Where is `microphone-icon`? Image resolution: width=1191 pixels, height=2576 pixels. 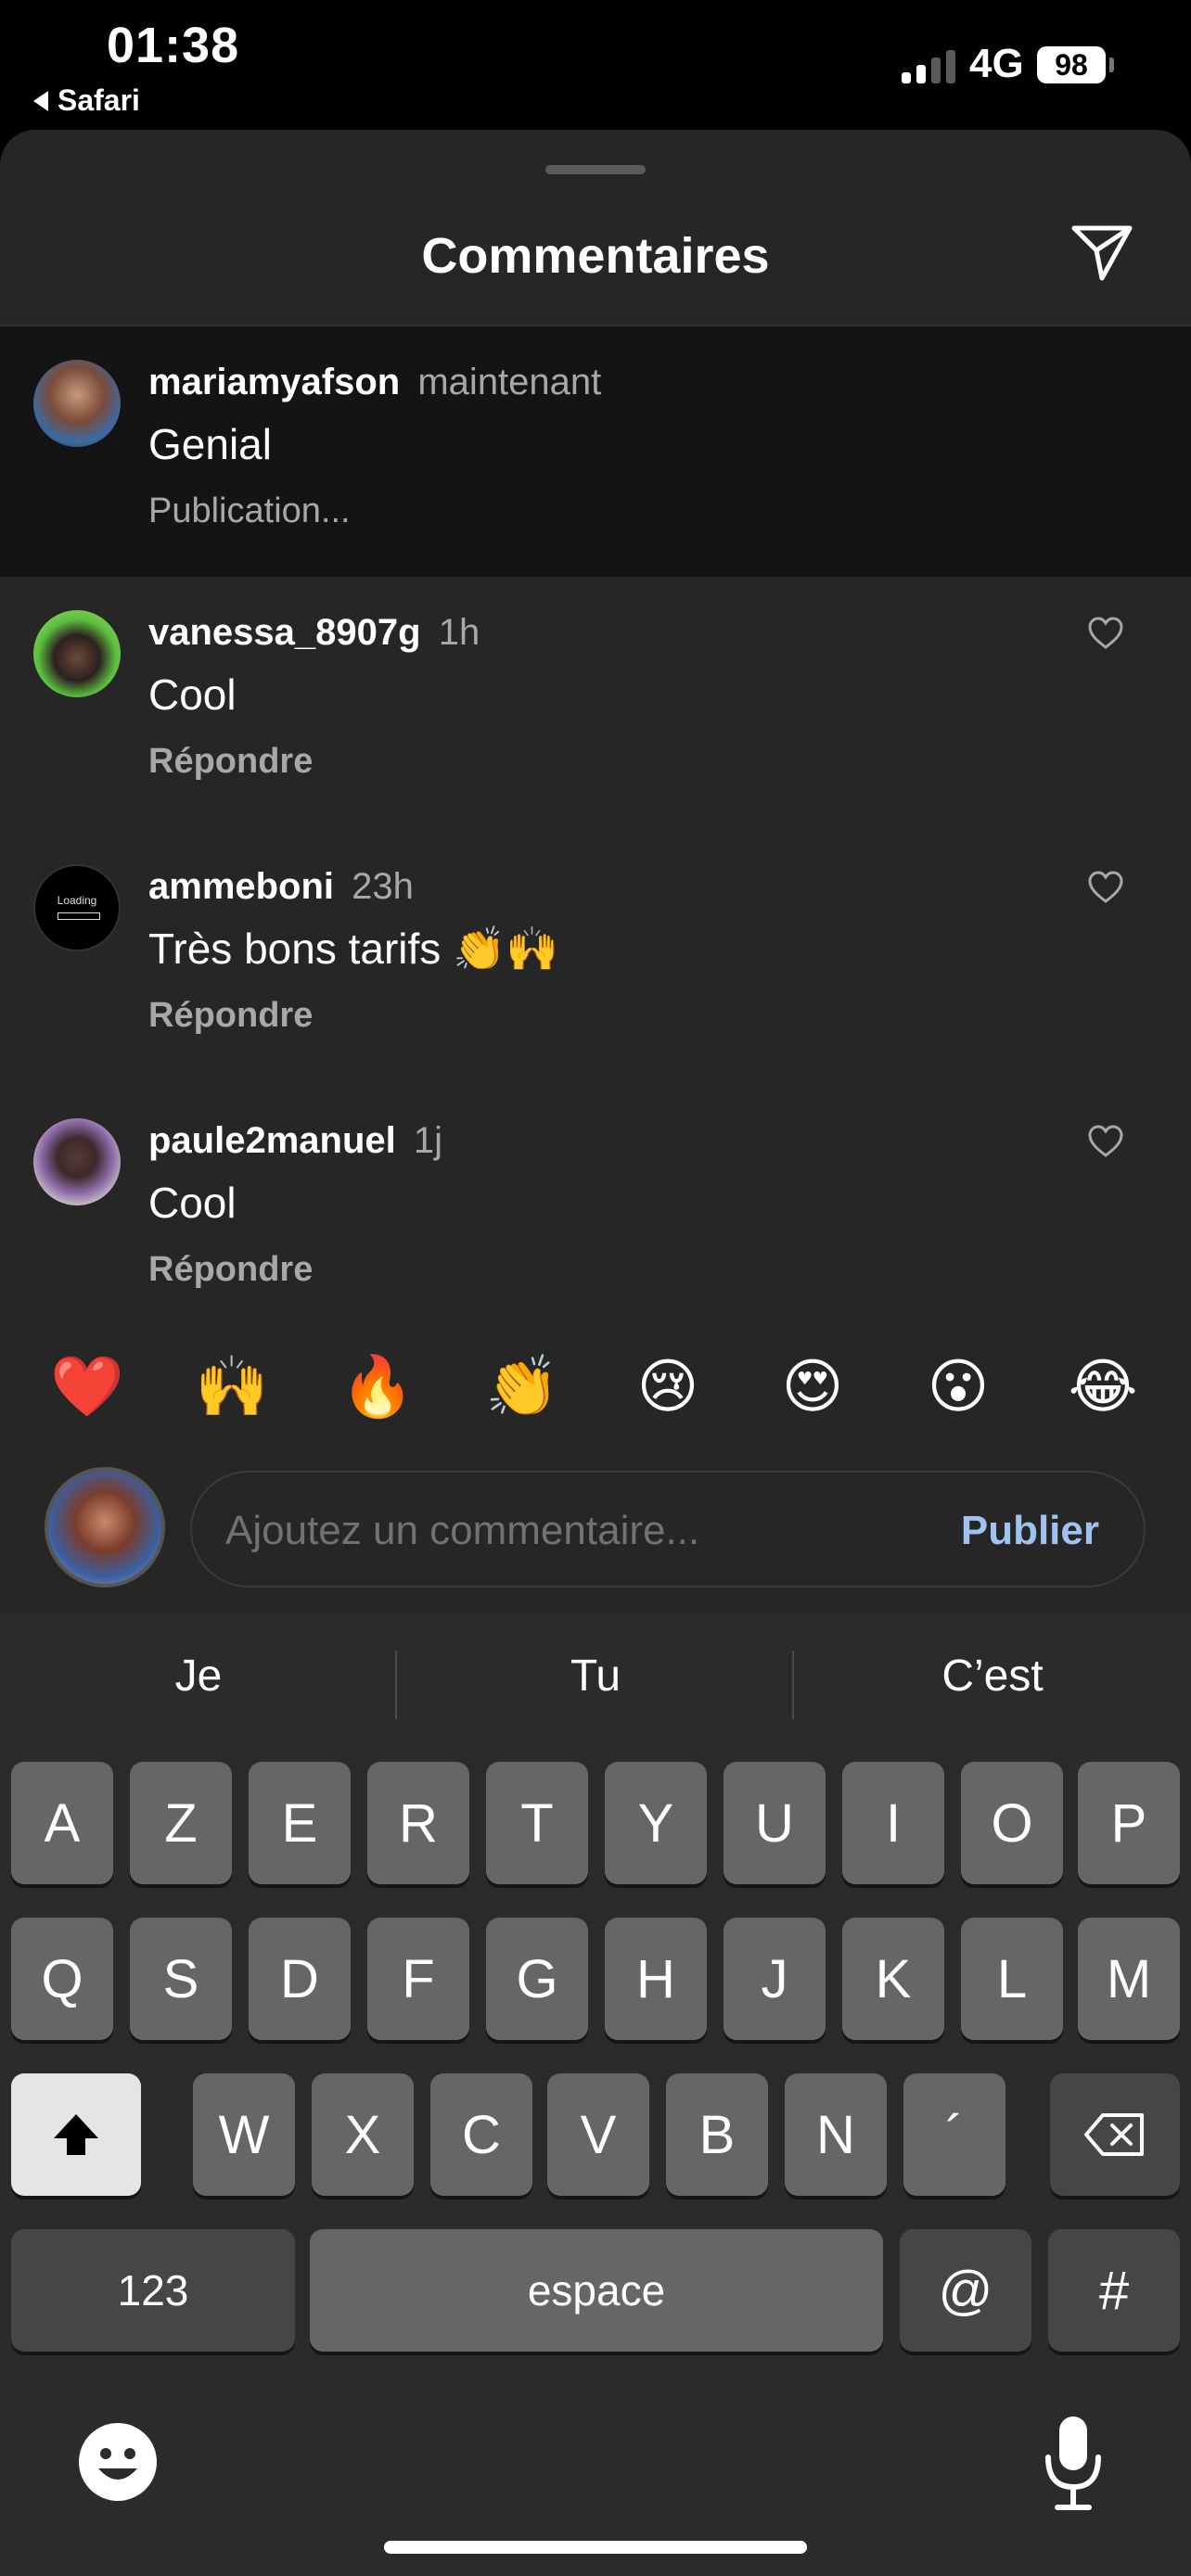 microphone-icon is located at coordinates (1073, 2463).